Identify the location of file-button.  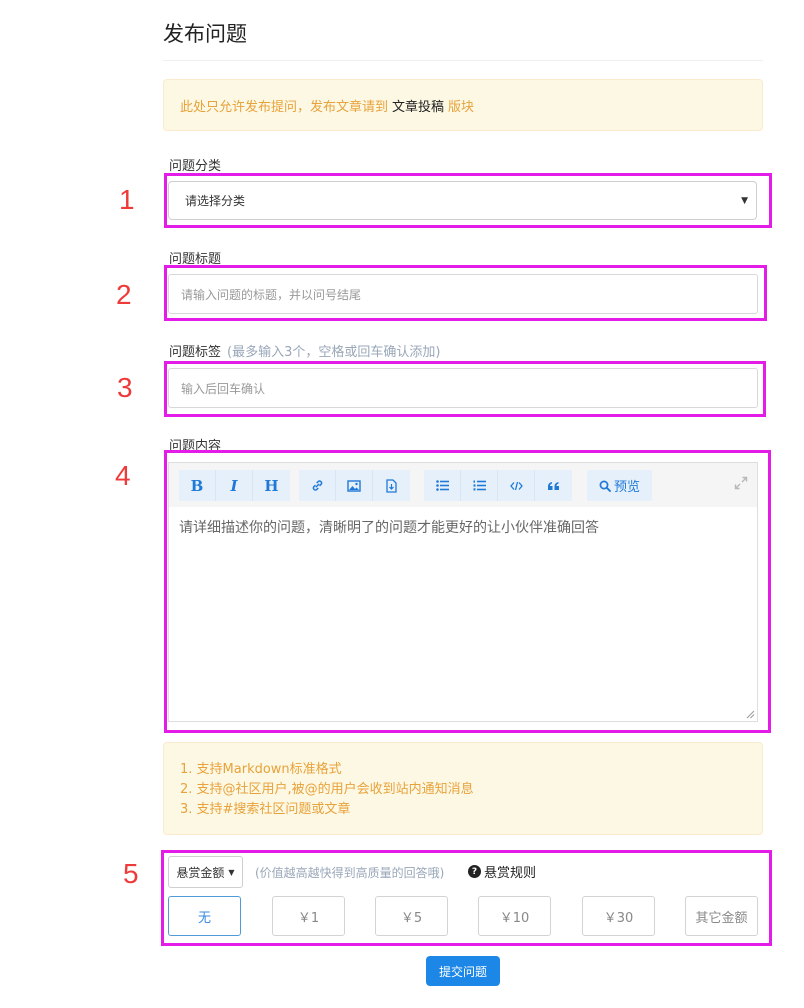
(391, 485).